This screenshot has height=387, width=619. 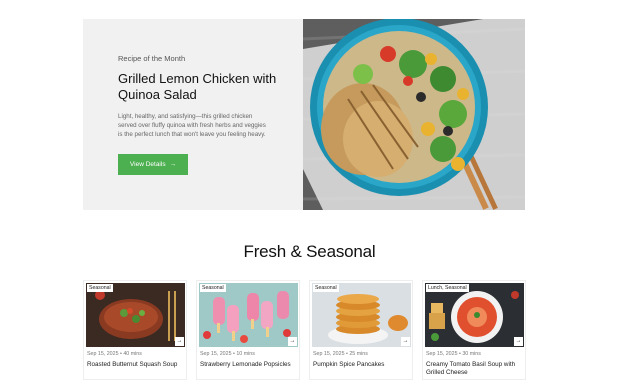 I want to click on recipe-thumbnail: Lunch, Seasonal →, so click(x=474, y=315).